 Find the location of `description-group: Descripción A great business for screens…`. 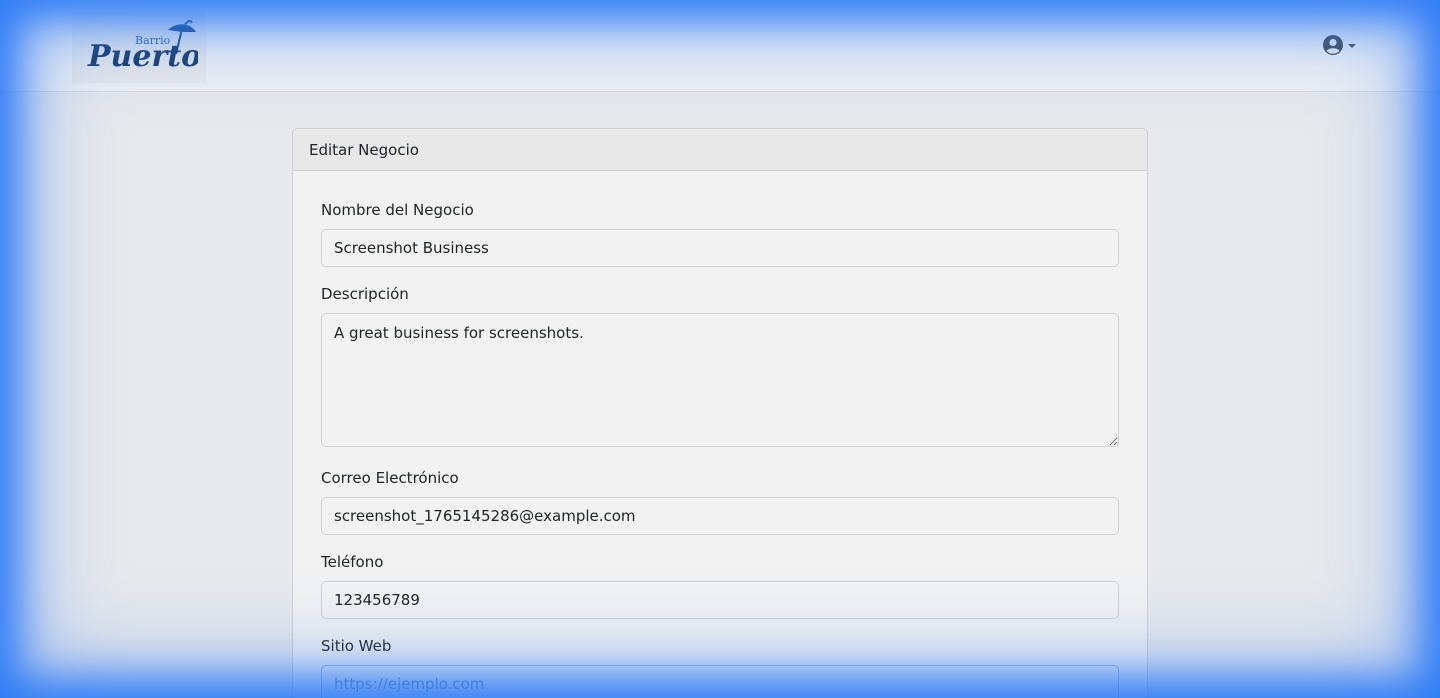

description-group: Descripción A great business for screens… is located at coordinates (720, 368).